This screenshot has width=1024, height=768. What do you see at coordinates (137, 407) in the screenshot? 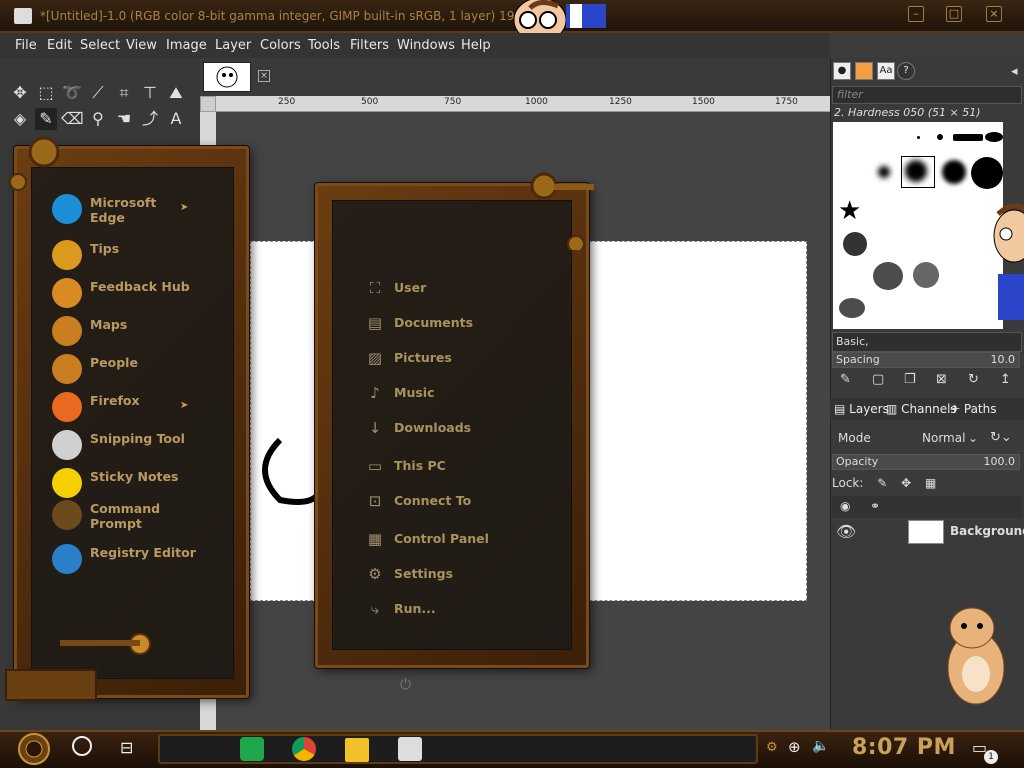
I see `start-app-item: Firefox ➤` at bounding box center [137, 407].